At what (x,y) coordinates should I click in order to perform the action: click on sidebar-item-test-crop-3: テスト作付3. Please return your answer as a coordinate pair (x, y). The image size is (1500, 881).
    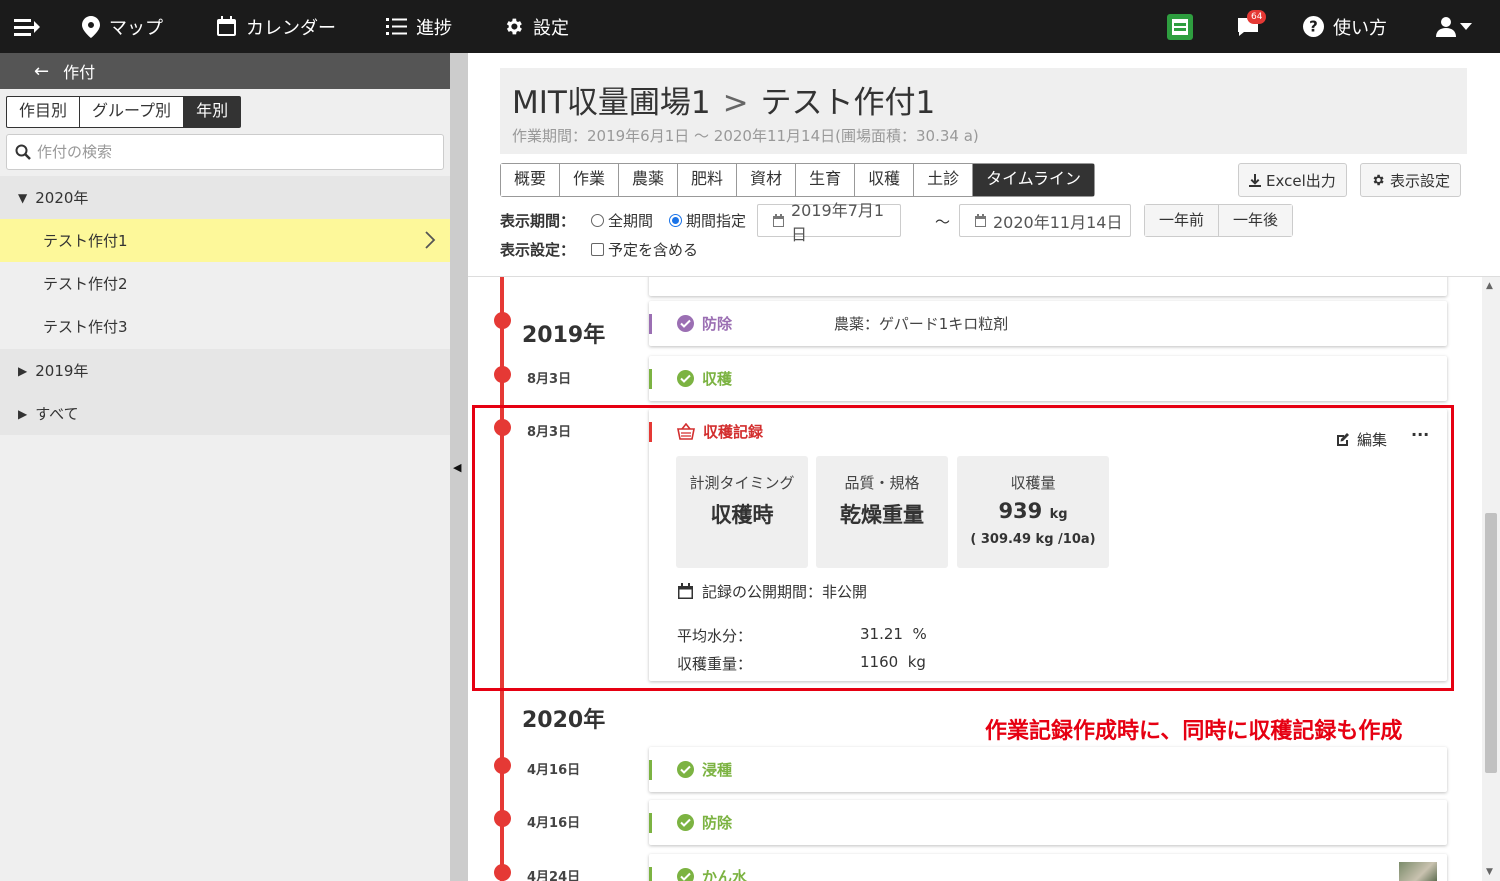
    Looking at the image, I should click on (225, 326).